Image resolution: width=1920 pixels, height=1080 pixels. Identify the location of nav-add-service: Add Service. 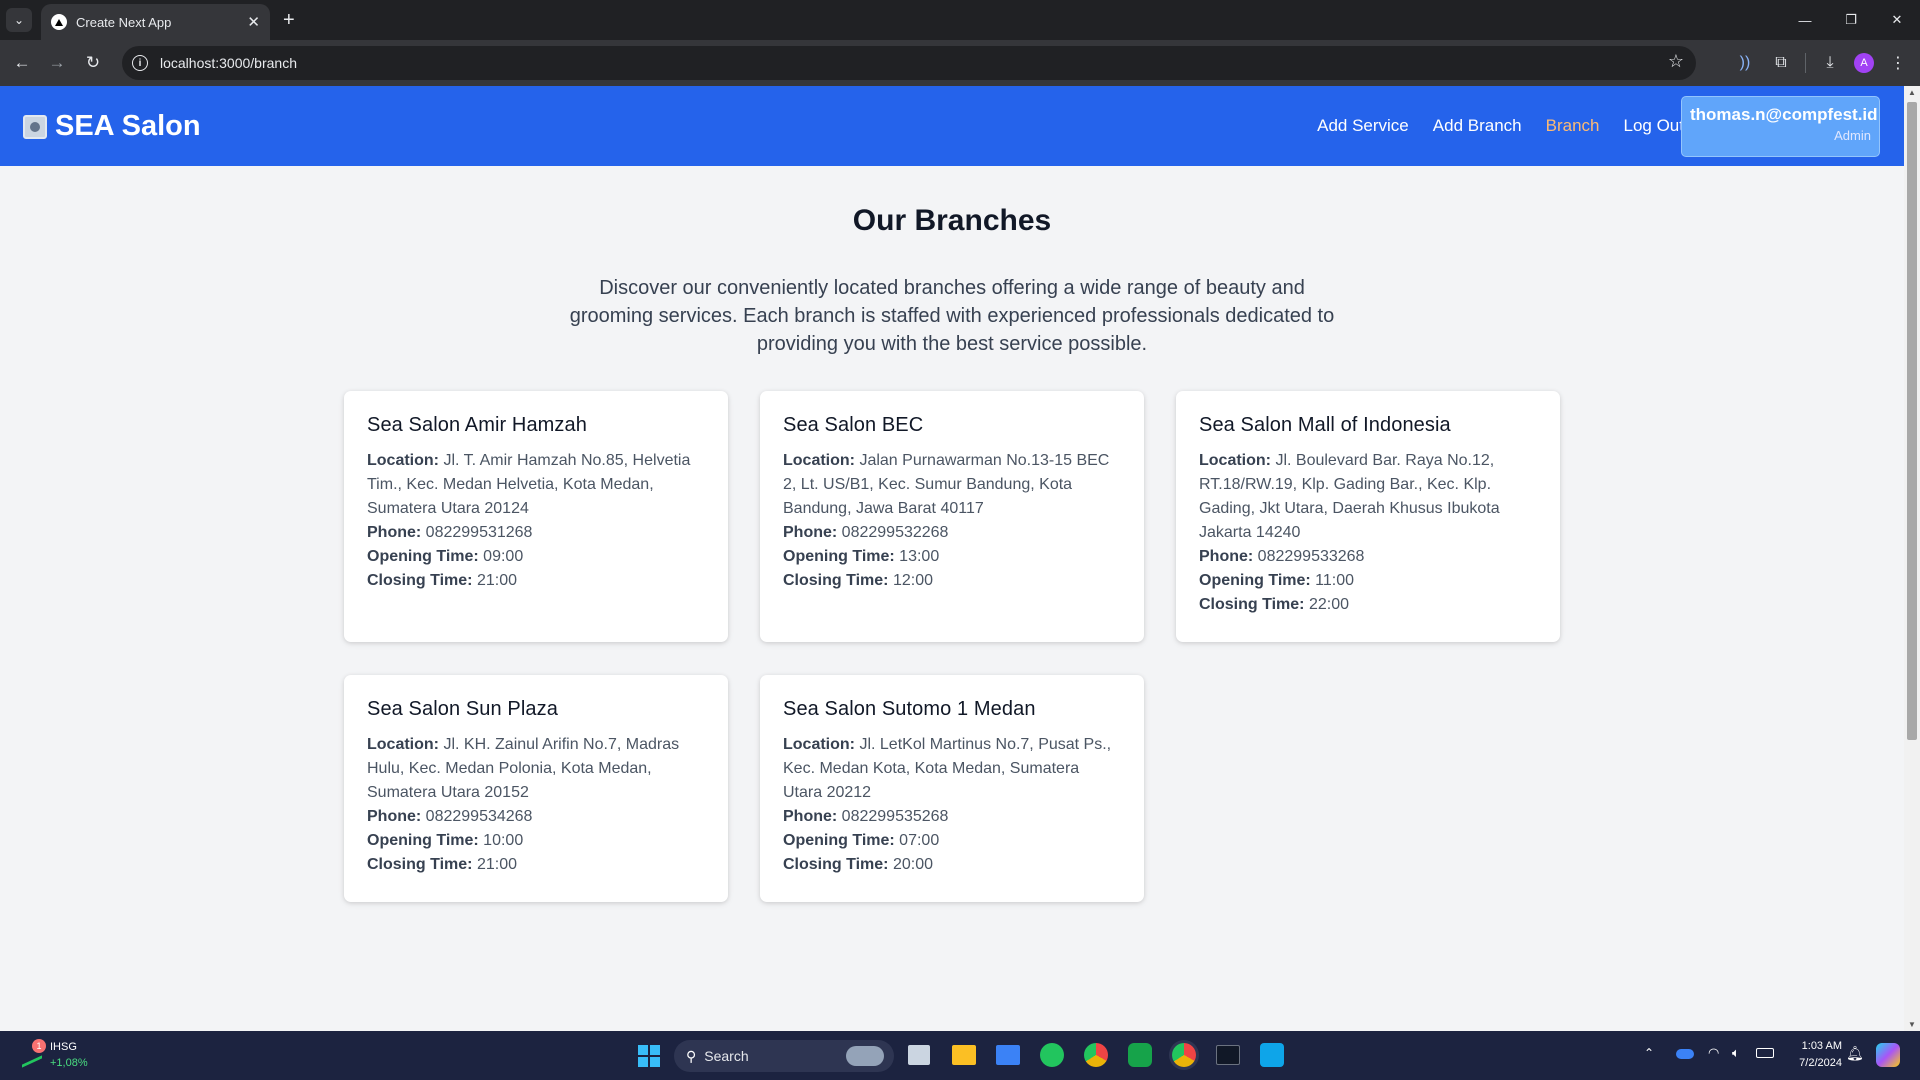
(1363, 126).